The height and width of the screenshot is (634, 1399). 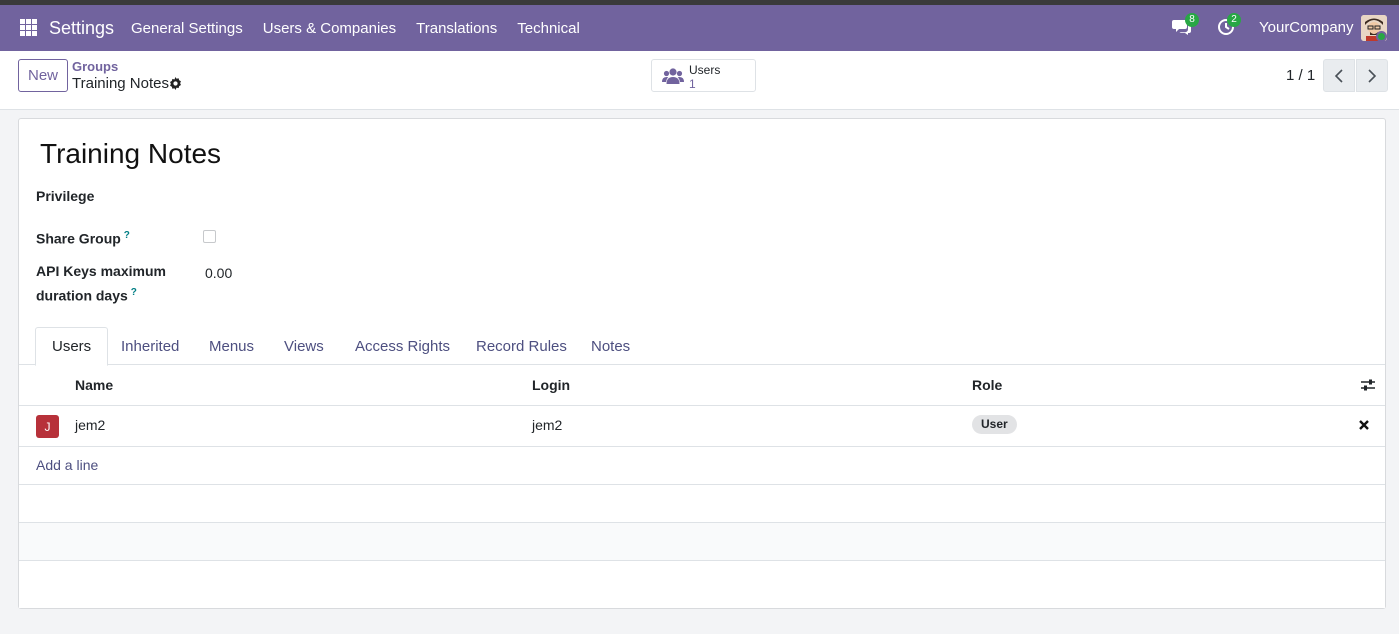 I want to click on menu-translations: Translations, so click(x=456, y=28).